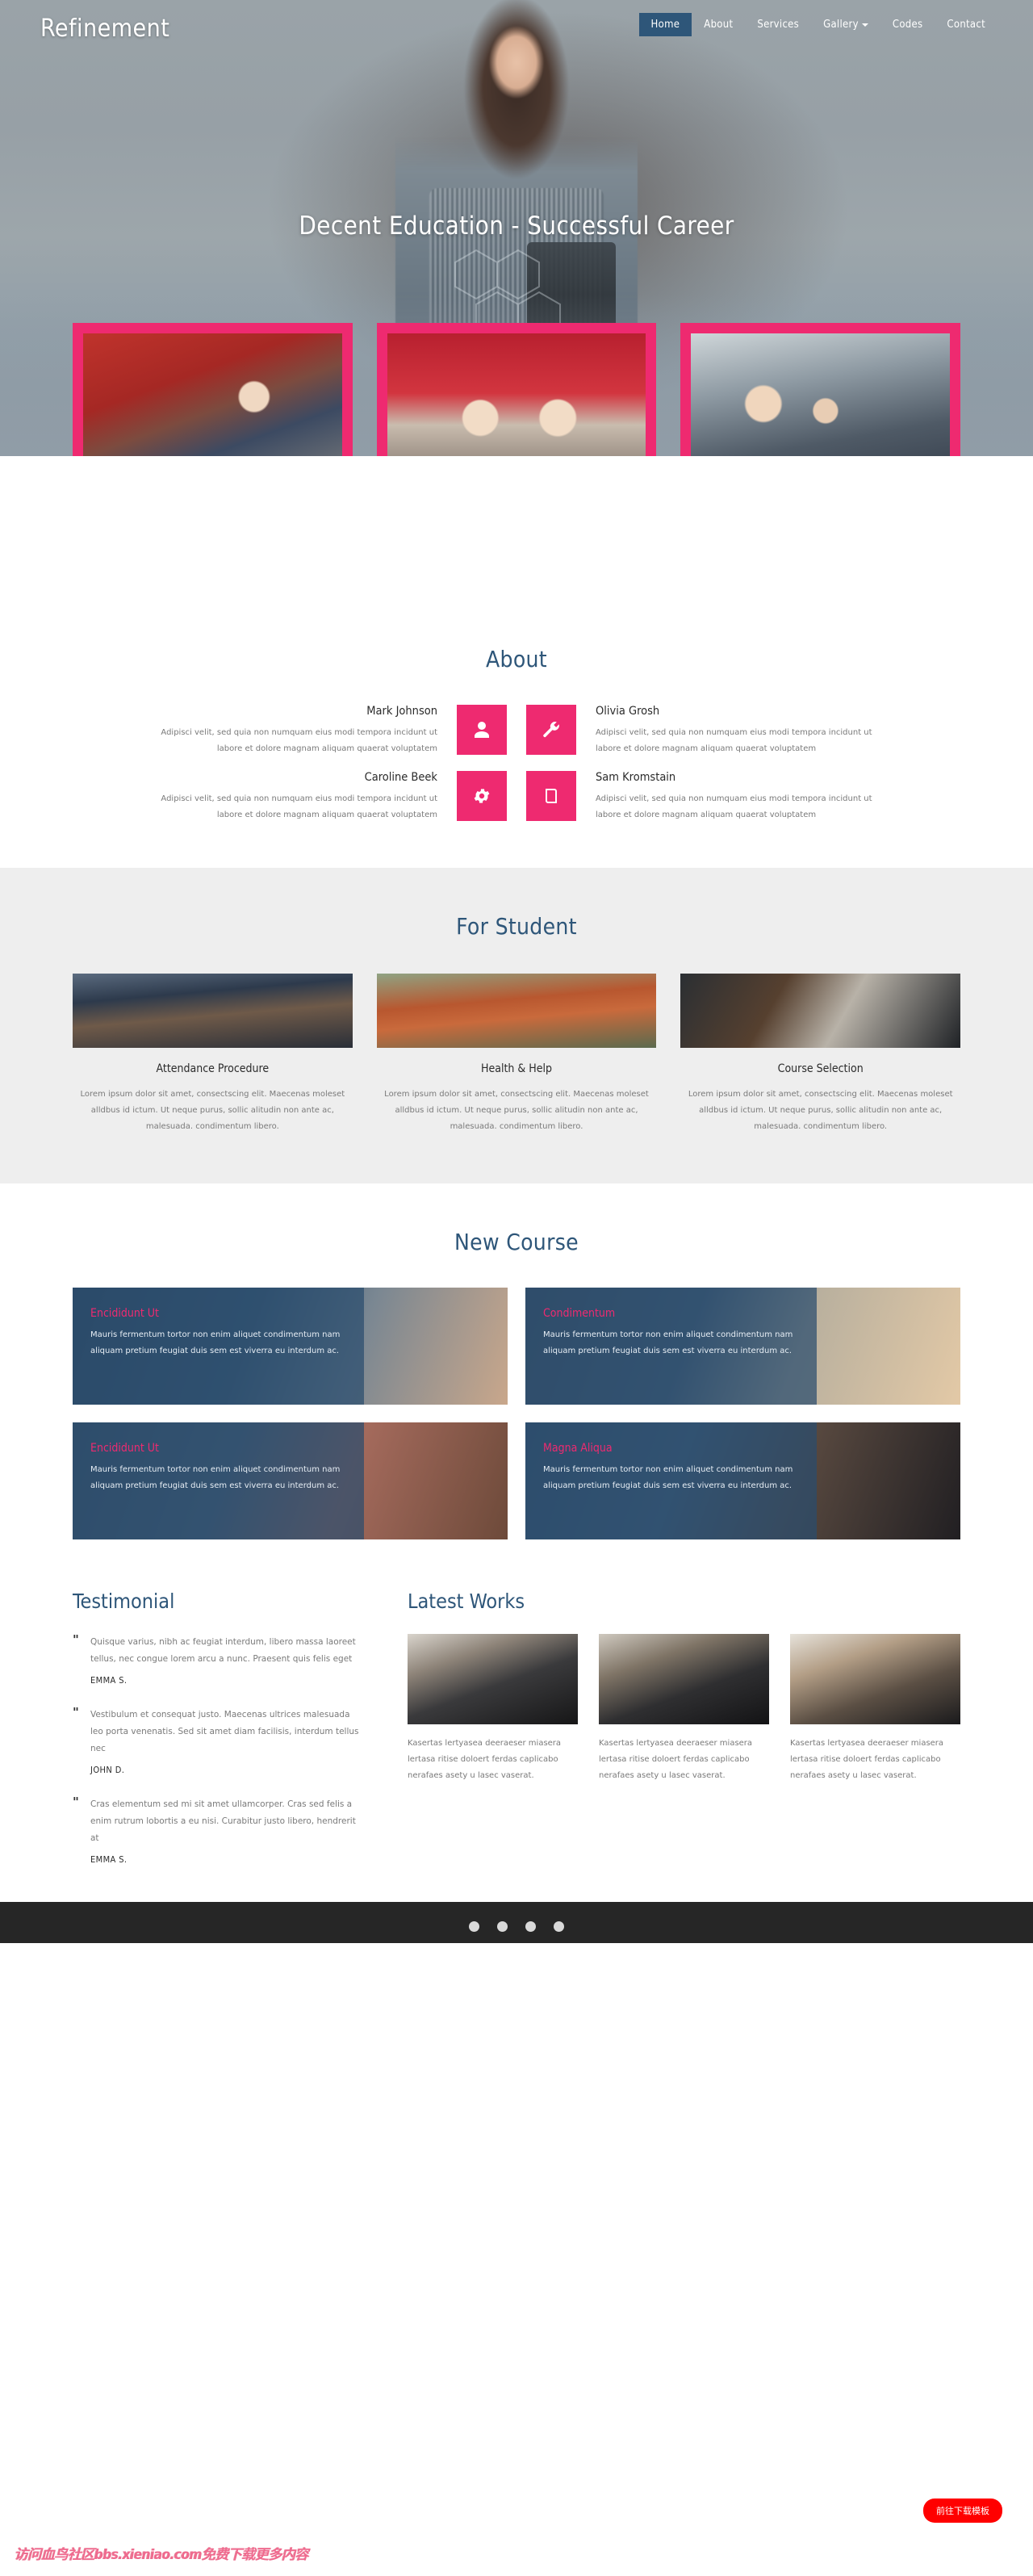 This screenshot has height=2576, width=1033. Describe the element at coordinates (962, 2511) in the screenshot. I see `download-template-button: 前往下载模板` at that location.